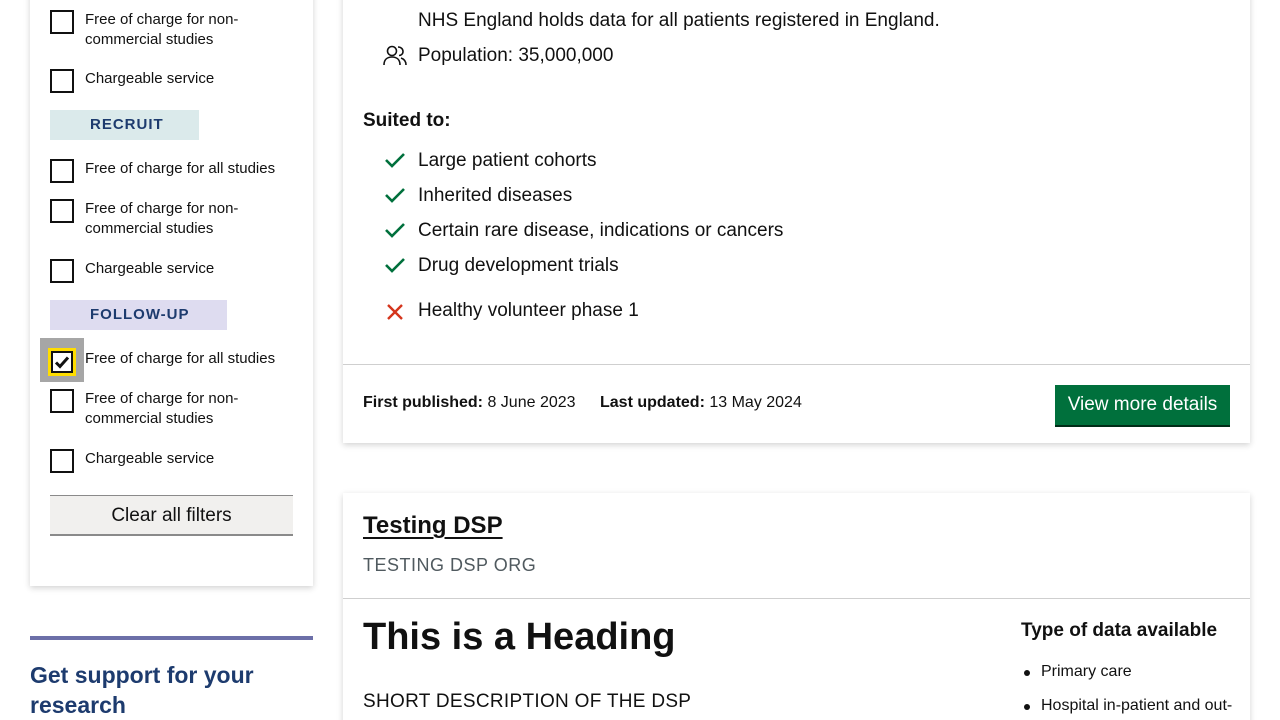 Image resolution: width=1280 pixels, height=720 pixels. Describe the element at coordinates (796, 364) in the screenshot. I see `card-footer-divider` at that location.